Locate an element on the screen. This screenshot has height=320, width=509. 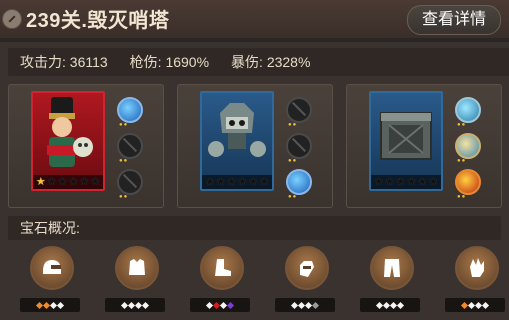
gem-slot-helmet is located at coordinates (50, 281).